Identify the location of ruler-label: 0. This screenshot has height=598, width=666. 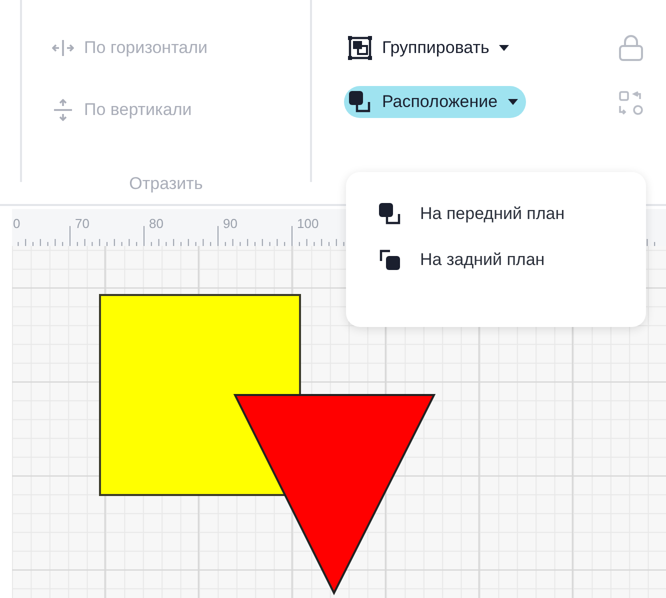
(16, 223).